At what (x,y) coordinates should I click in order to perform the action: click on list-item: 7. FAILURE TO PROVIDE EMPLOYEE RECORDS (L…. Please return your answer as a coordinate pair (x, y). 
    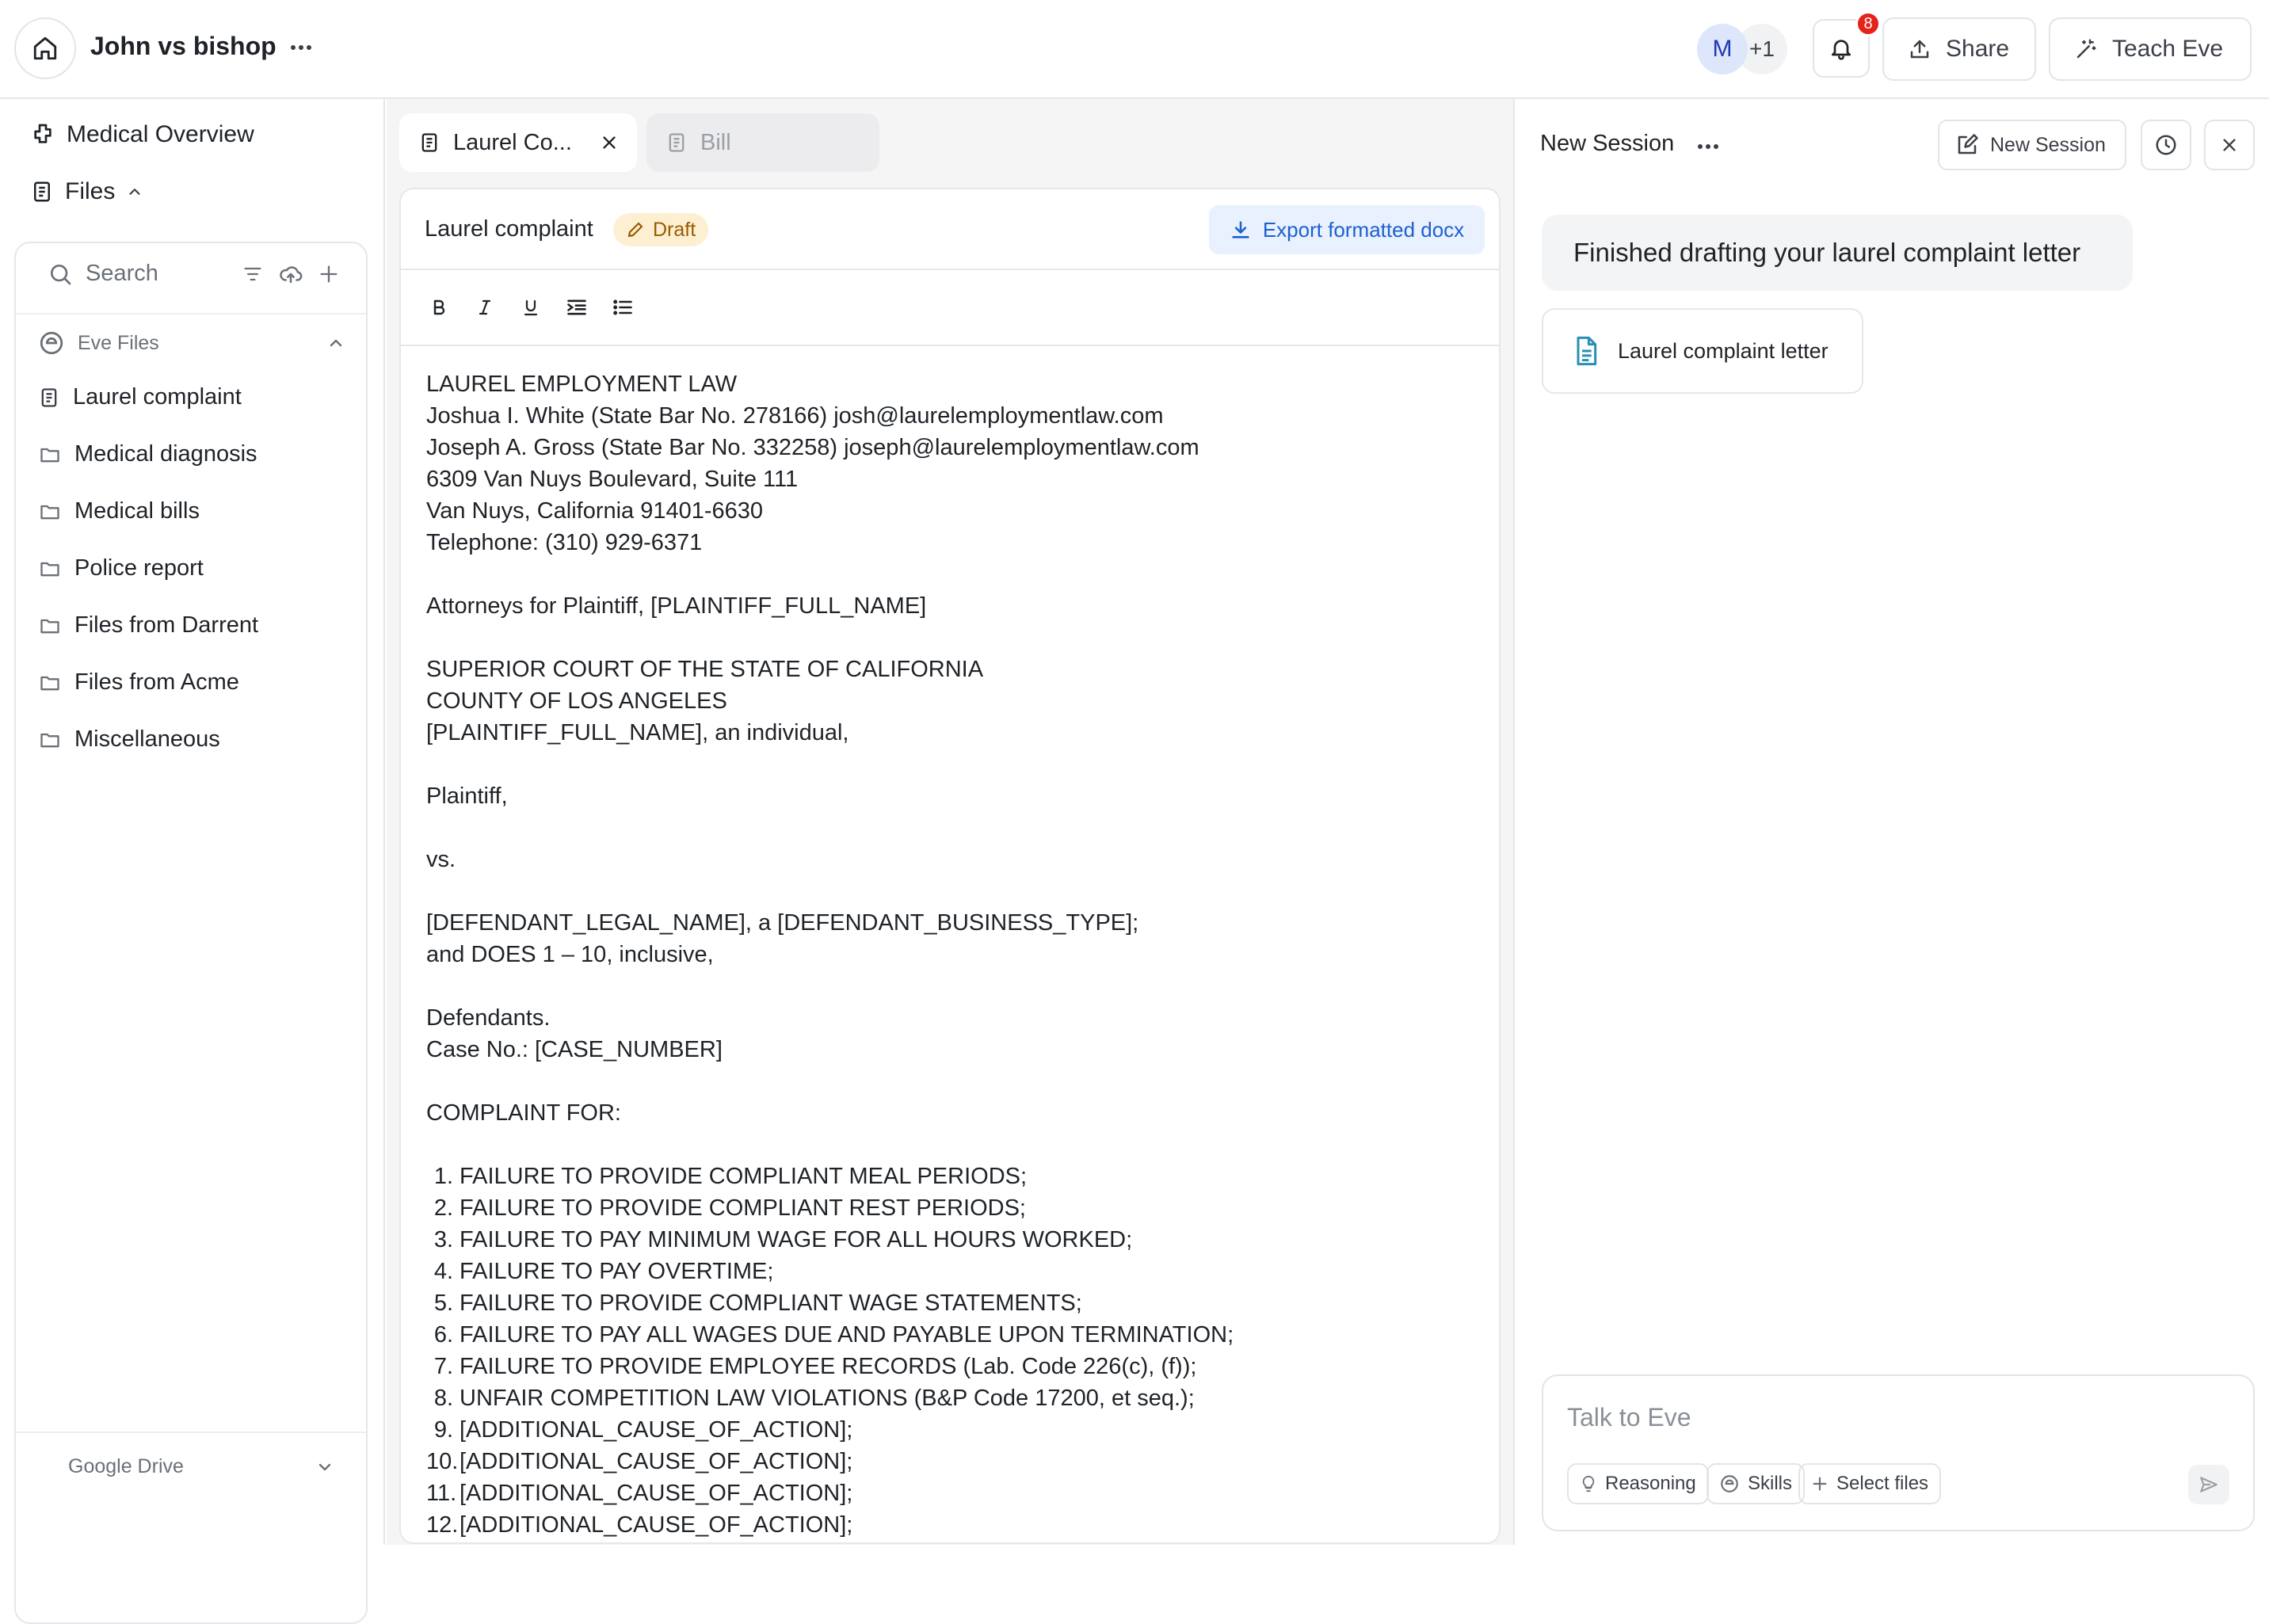
    Looking at the image, I should click on (950, 1367).